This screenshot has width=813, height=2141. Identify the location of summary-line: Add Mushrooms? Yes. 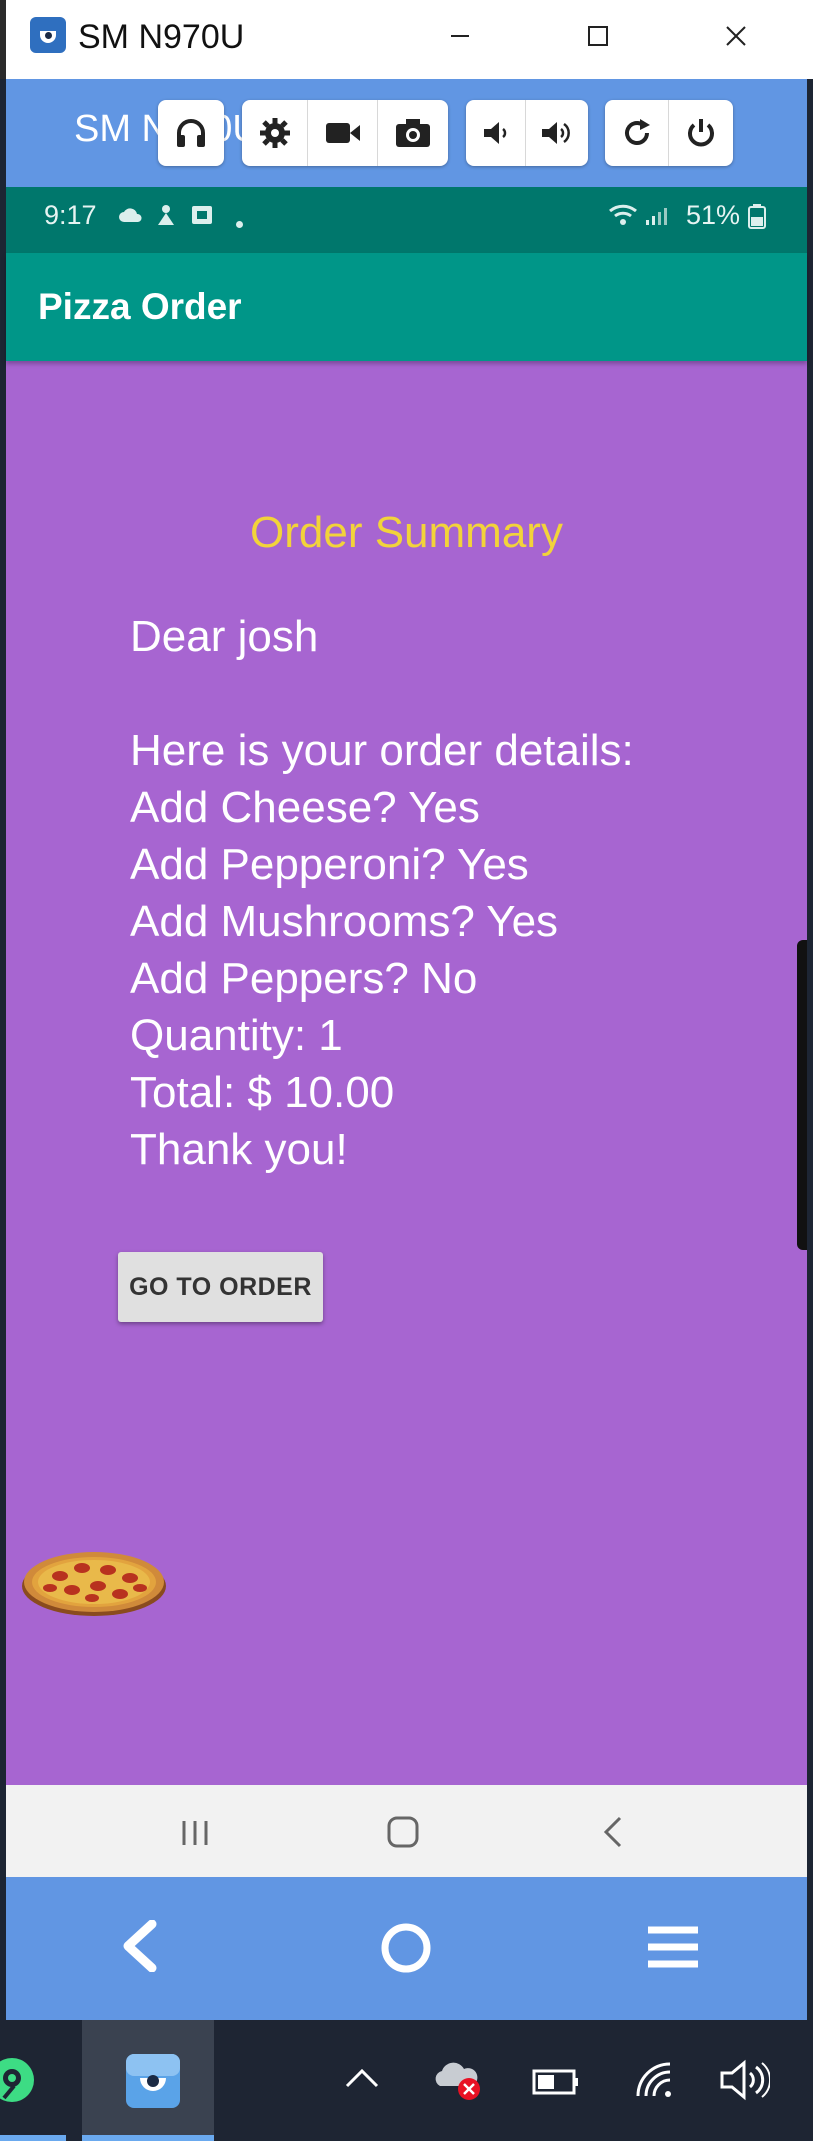
(344, 921).